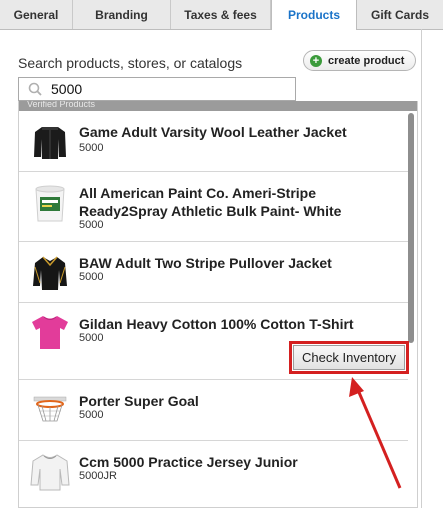 The width and height of the screenshot is (443, 508). Describe the element at coordinates (213, 132) in the screenshot. I see `product-name: Game Adult Varsity Wool Leather Jacket` at that location.